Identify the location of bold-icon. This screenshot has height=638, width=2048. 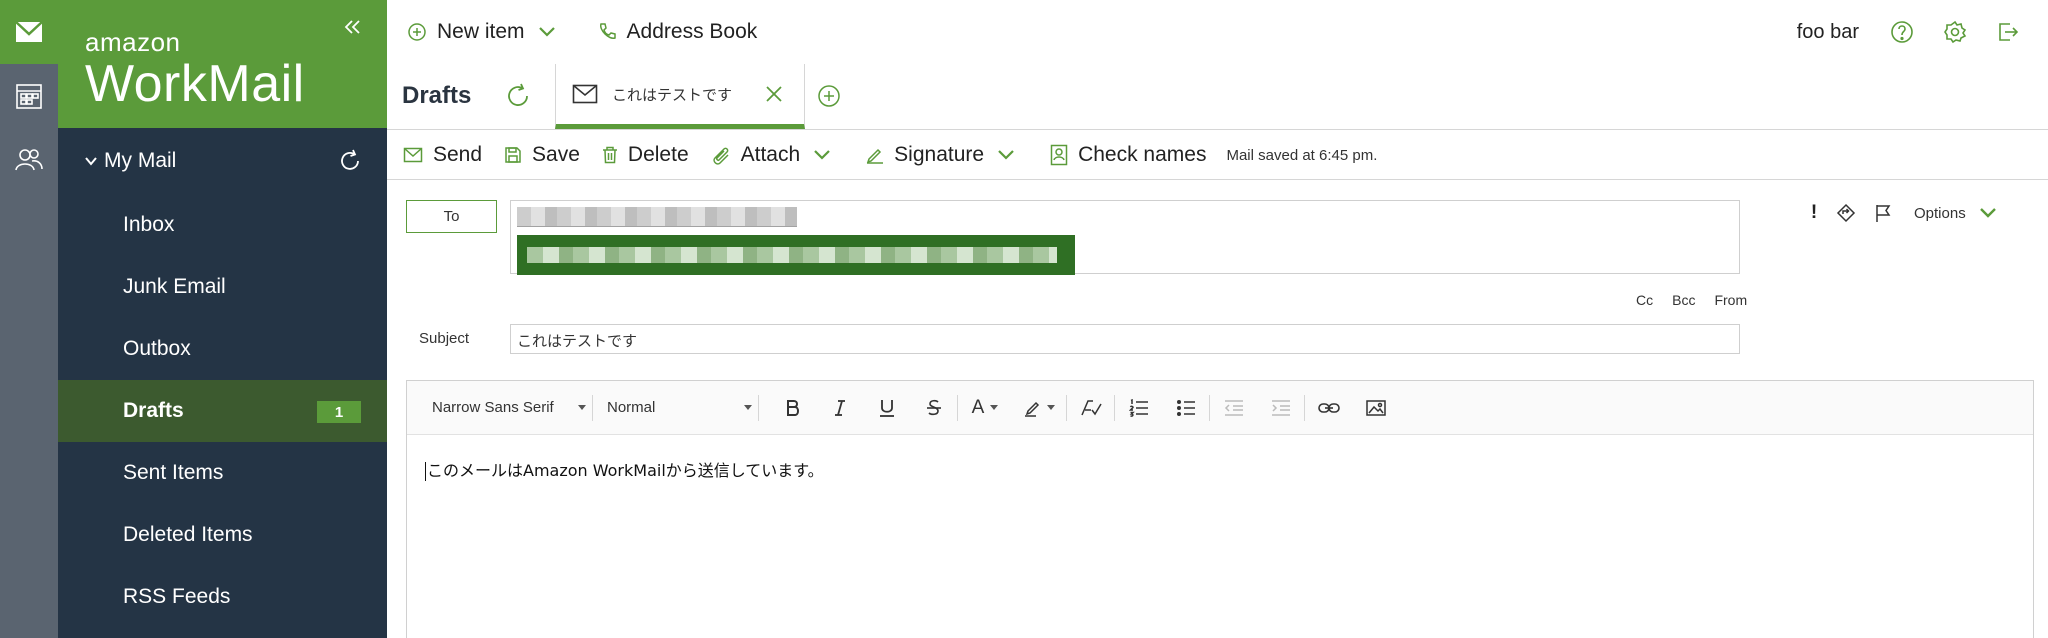
(792, 407).